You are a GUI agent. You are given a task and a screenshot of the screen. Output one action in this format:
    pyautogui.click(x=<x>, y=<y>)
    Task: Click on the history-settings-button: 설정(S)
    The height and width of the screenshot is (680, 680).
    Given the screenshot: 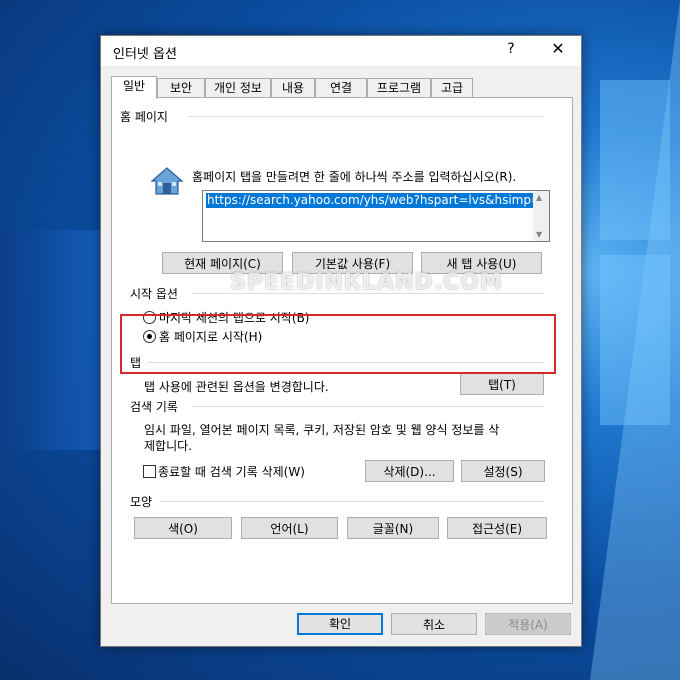 What is the action you would take?
    pyautogui.click(x=503, y=471)
    